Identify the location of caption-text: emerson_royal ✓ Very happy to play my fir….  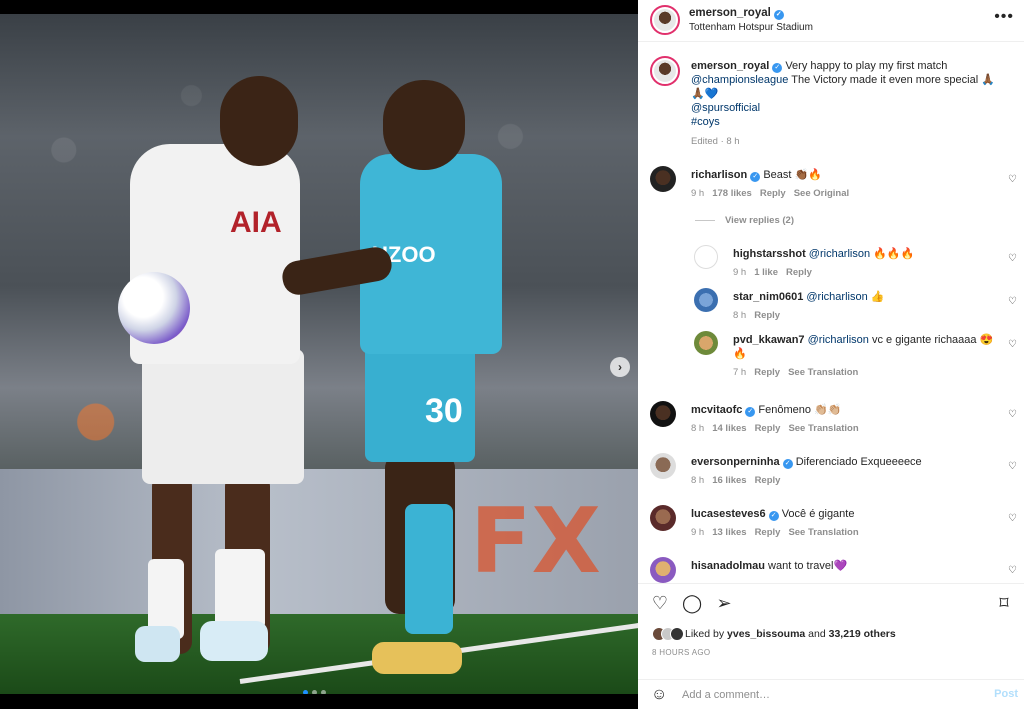
(844, 94).